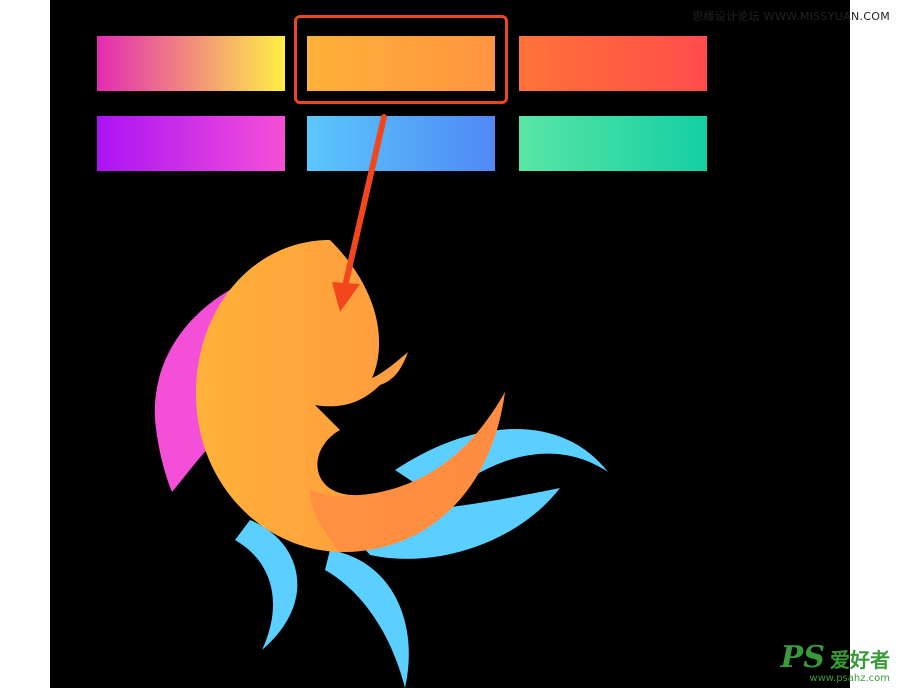 This screenshot has height=688, width=900. Describe the element at coordinates (860, 660) in the screenshot. I see `watermark-cn-text: 爱好者` at that location.